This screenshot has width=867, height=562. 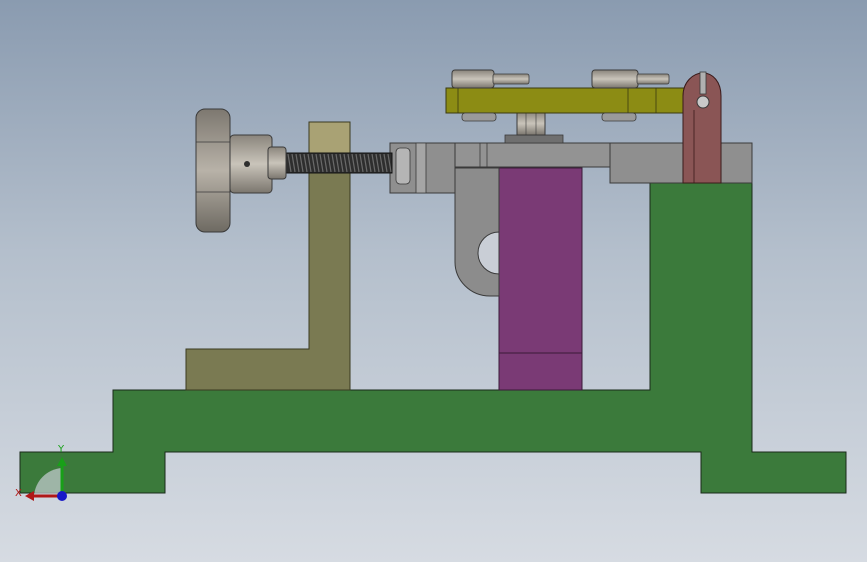 What do you see at coordinates (566, 100) in the screenshot?
I see `top-clamp-bar` at bounding box center [566, 100].